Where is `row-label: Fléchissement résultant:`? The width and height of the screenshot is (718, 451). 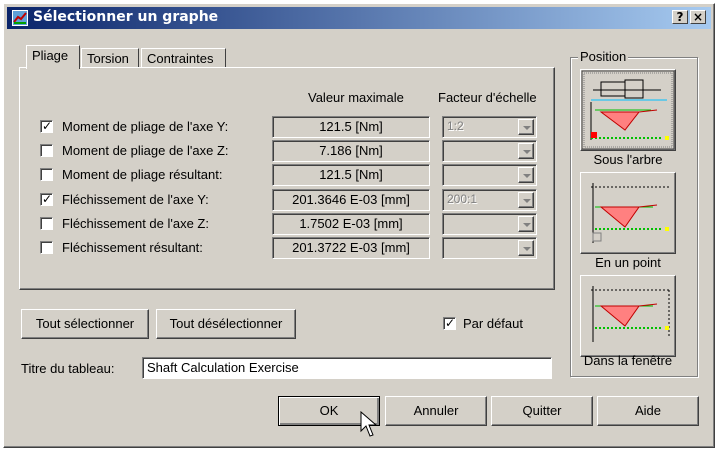 row-label: Fléchissement résultant: is located at coordinates (132, 247).